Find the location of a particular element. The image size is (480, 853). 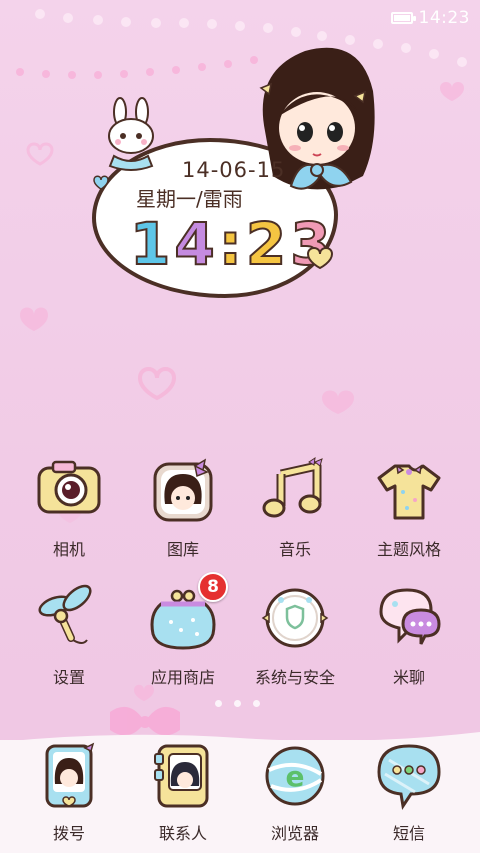

status-bar: 14:23 is located at coordinates (430, 18).